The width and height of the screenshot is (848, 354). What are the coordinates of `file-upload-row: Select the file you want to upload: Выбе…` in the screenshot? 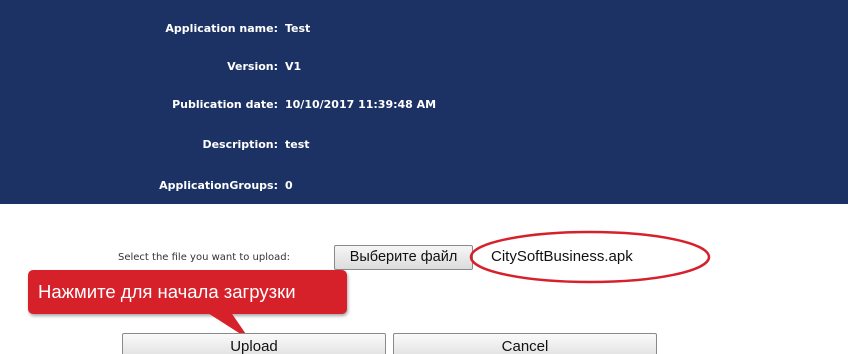 It's located at (424, 258).